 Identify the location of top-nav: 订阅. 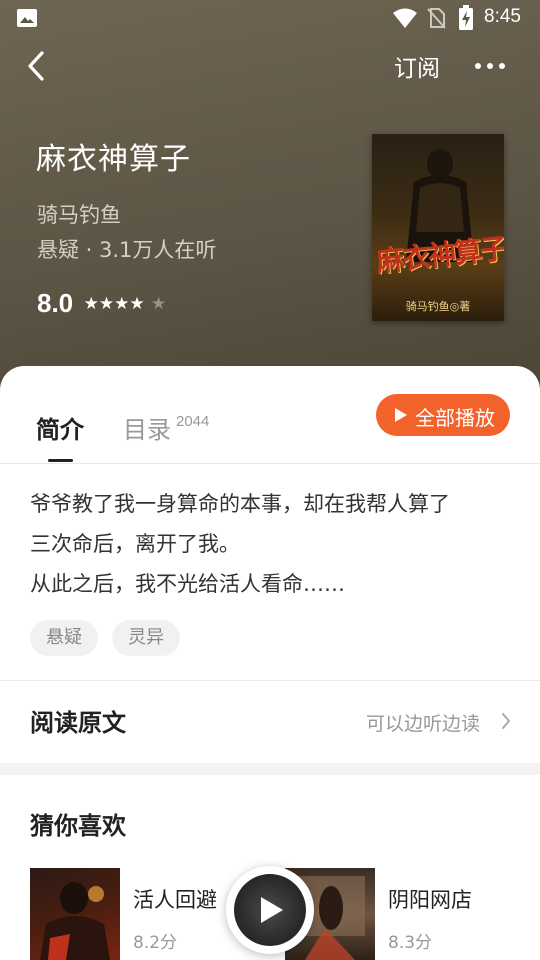
(270, 66).